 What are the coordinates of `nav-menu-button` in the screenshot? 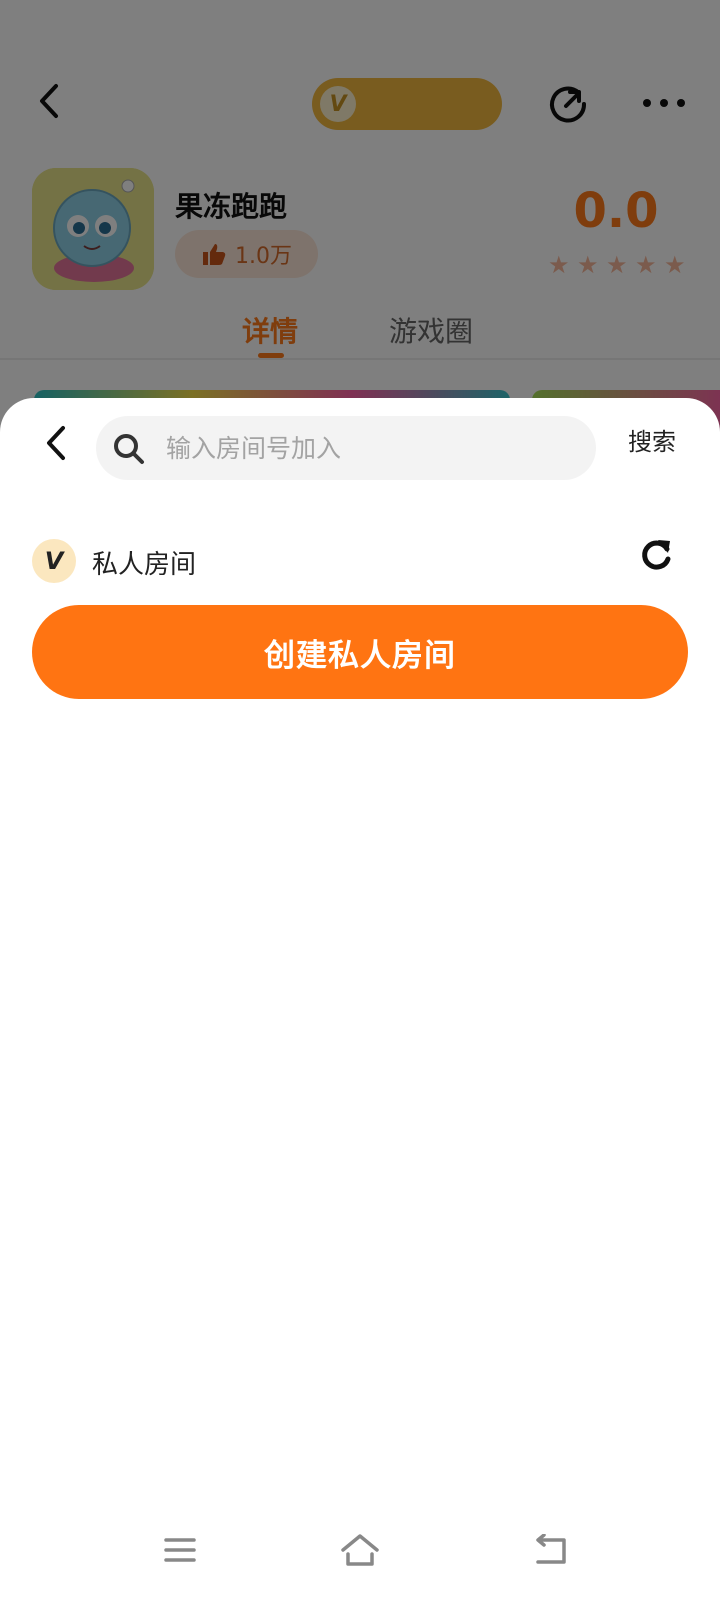 It's located at (180, 1550).